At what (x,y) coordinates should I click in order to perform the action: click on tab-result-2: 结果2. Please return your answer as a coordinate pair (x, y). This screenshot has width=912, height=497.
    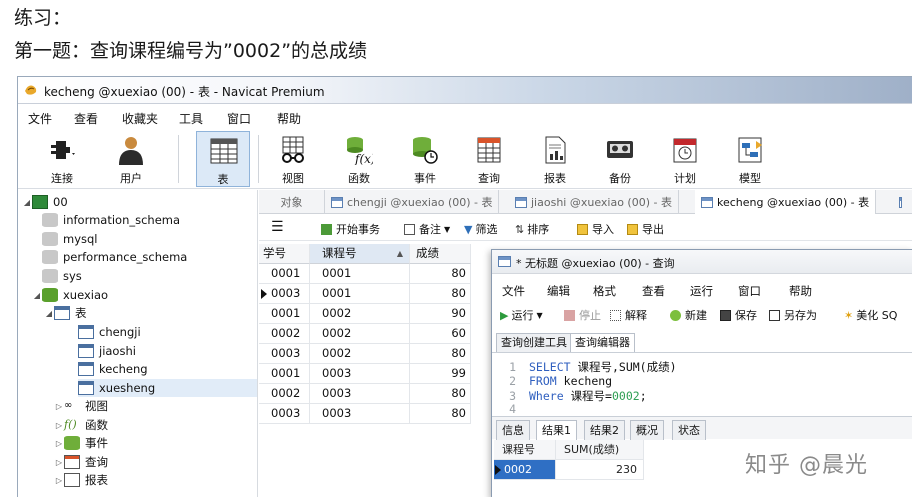
    Looking at the image, I should click on (604, 430).